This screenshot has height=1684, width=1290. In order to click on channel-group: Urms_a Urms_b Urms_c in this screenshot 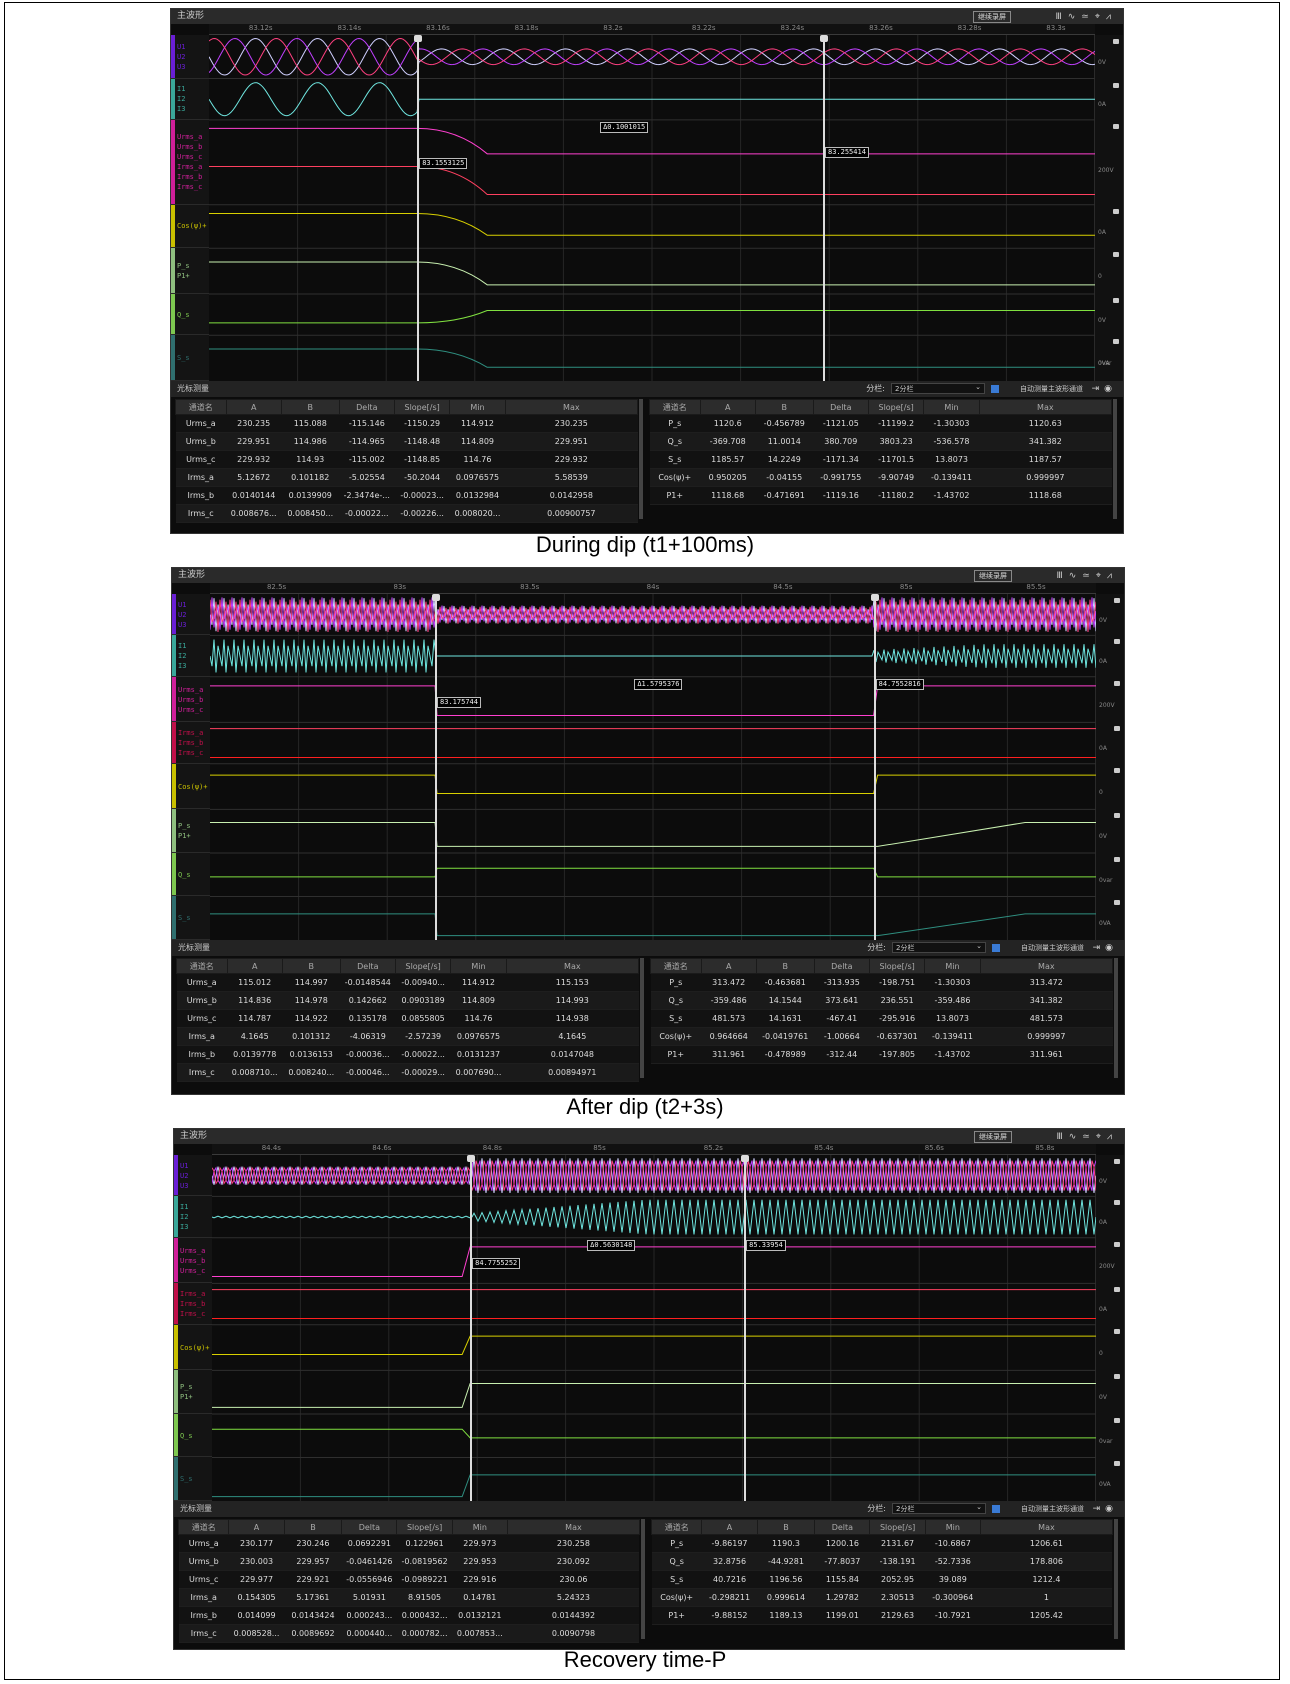, I will do `click(191, 699)`.